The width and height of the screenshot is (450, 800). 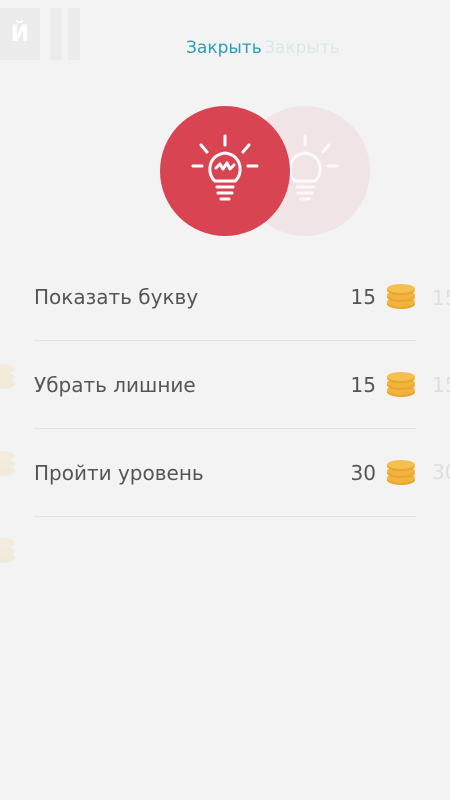 What do you see at coordinates (225, 167) in the screenshot?
I see `lightbulb-icon` at bounding box center [225, 167].